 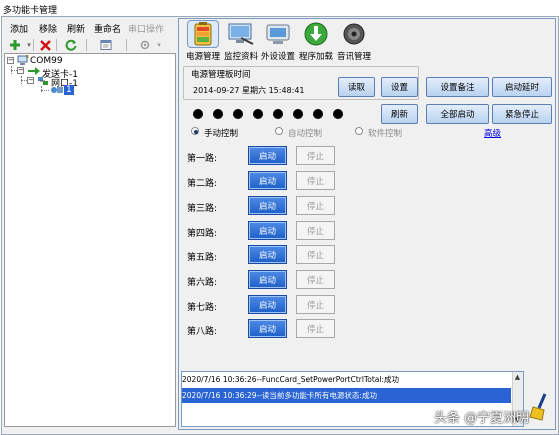 I want to click on tab-program: 程序加载, so click(x=316, y=41).